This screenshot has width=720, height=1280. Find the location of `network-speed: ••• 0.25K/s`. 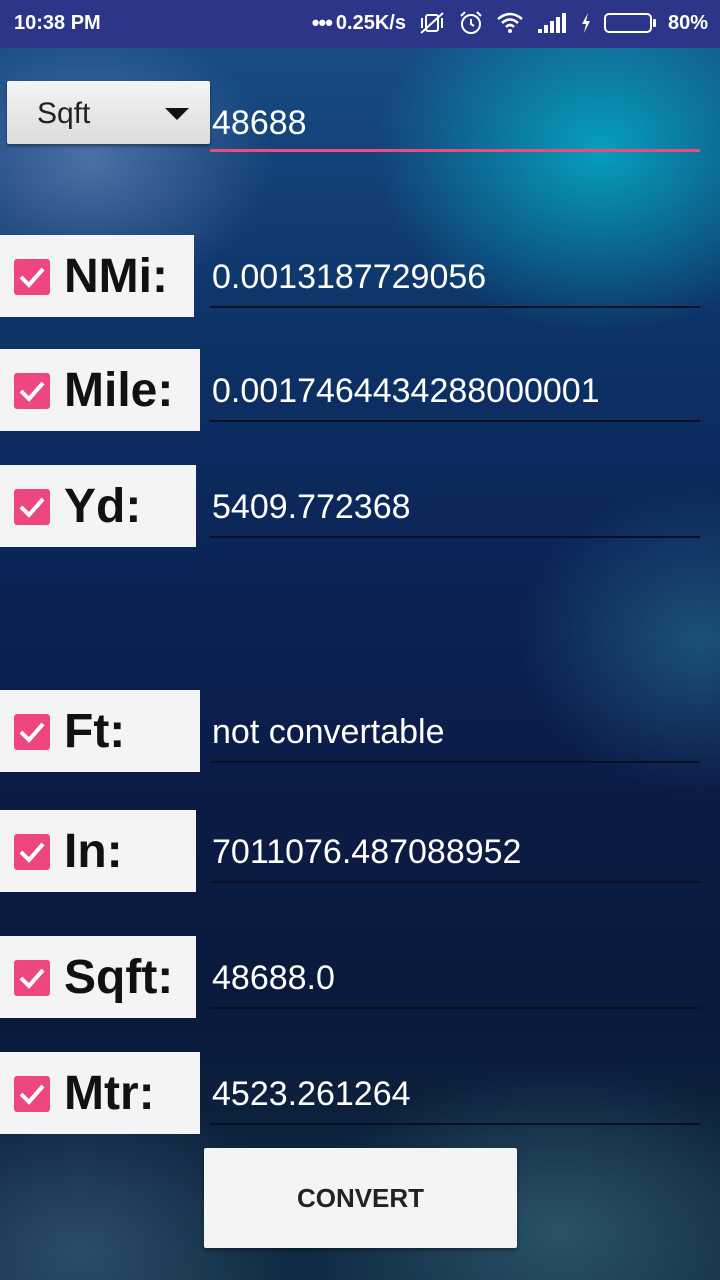

network-speed: ••• 0.25K/s is located at coordinates (359, 23).